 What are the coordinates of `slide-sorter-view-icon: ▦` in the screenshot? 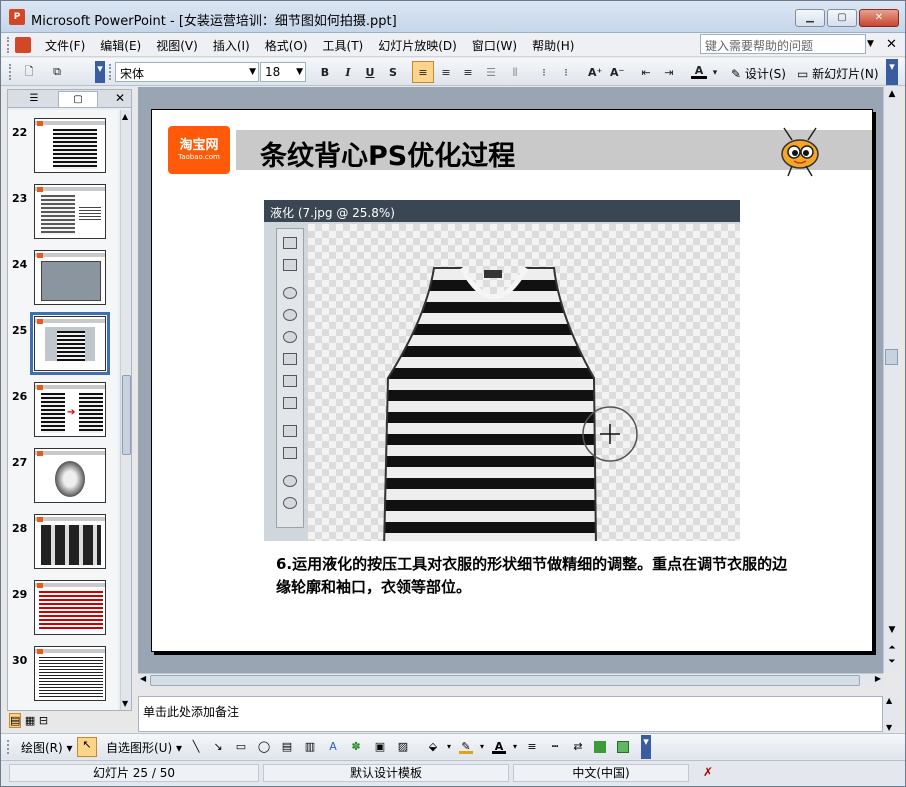 It's located at (30, 720).